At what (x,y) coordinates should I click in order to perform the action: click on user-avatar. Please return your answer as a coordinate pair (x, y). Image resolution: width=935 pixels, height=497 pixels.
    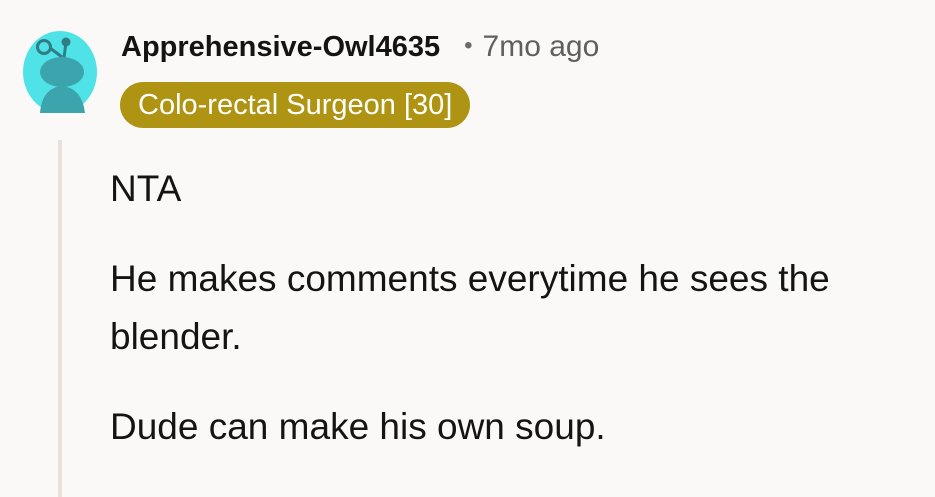
    Looking at the image, I should click on (60, 67).